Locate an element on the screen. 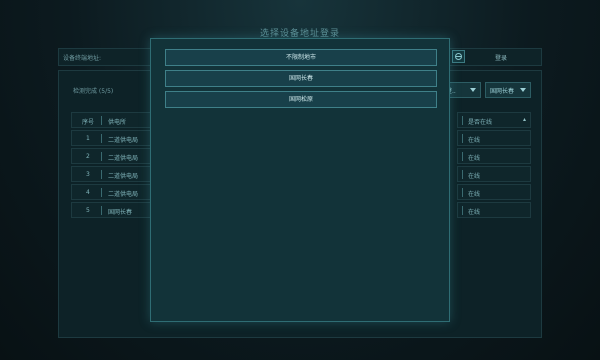 The width and height of the screenshot is (600, 360). table-header-status: 是否在线 ▴ is located at coordinates (494, 120).